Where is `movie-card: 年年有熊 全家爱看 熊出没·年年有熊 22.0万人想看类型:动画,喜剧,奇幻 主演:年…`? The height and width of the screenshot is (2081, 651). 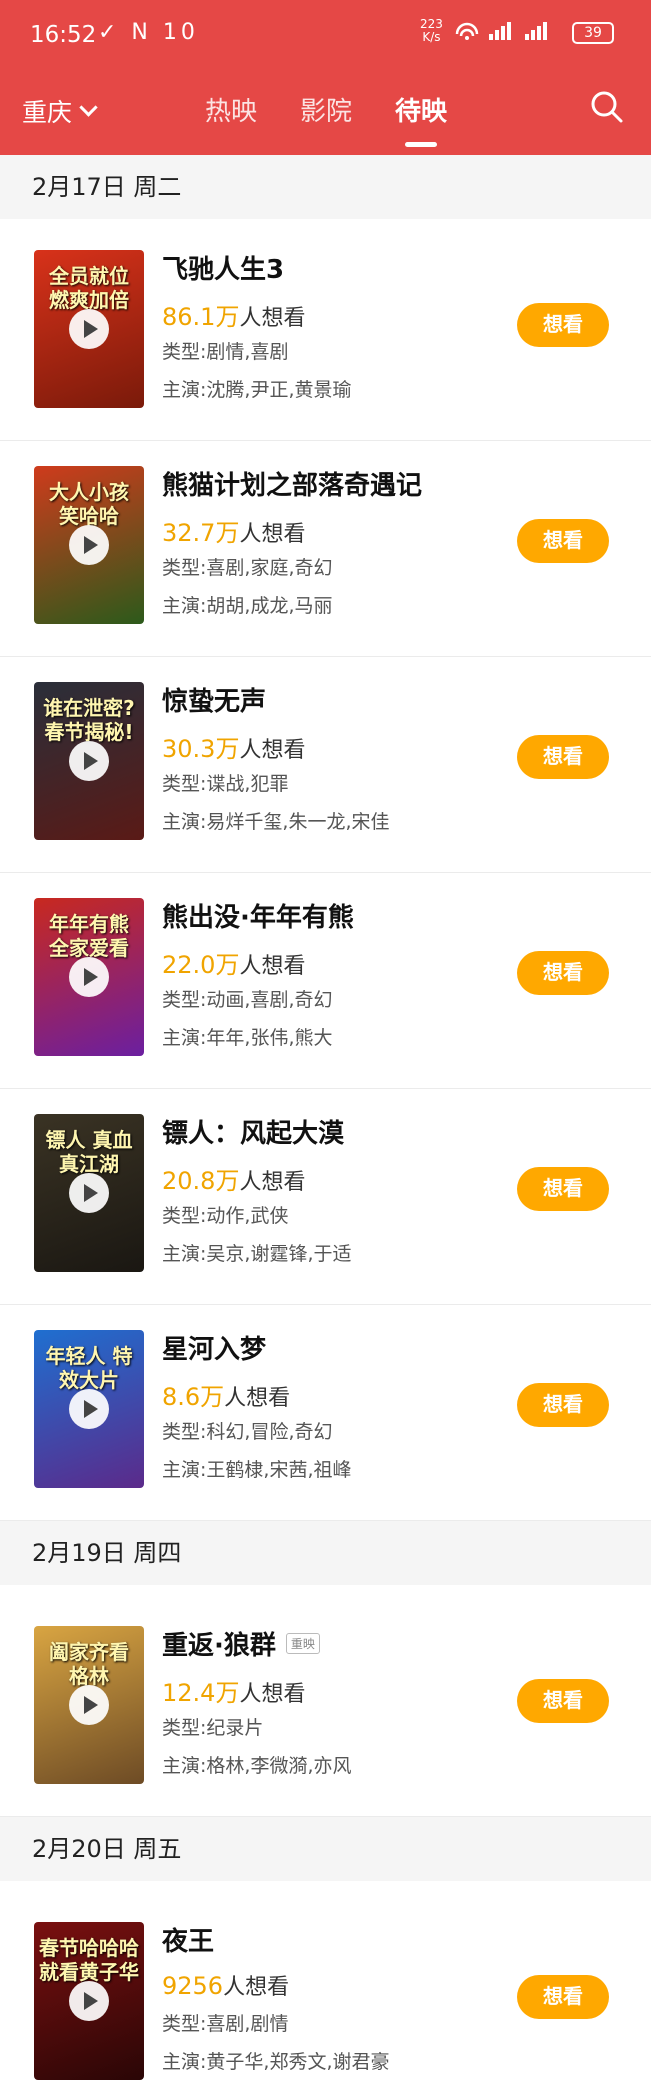
movie-card: 年年有熊 全家爱看 熊出没·年年有熊 22.0万人想看类型:动画,喜剧,奇幻 主演:年… is located at coordinates (325, 981).